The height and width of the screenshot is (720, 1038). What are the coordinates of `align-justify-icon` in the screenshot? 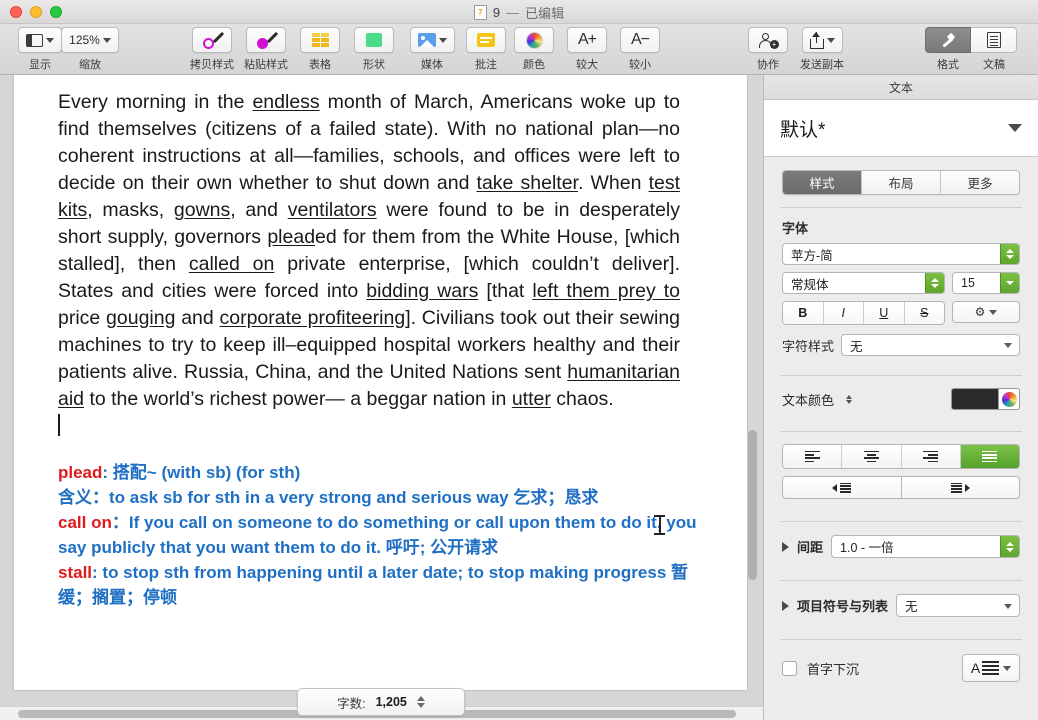 It's located at (990, 456).